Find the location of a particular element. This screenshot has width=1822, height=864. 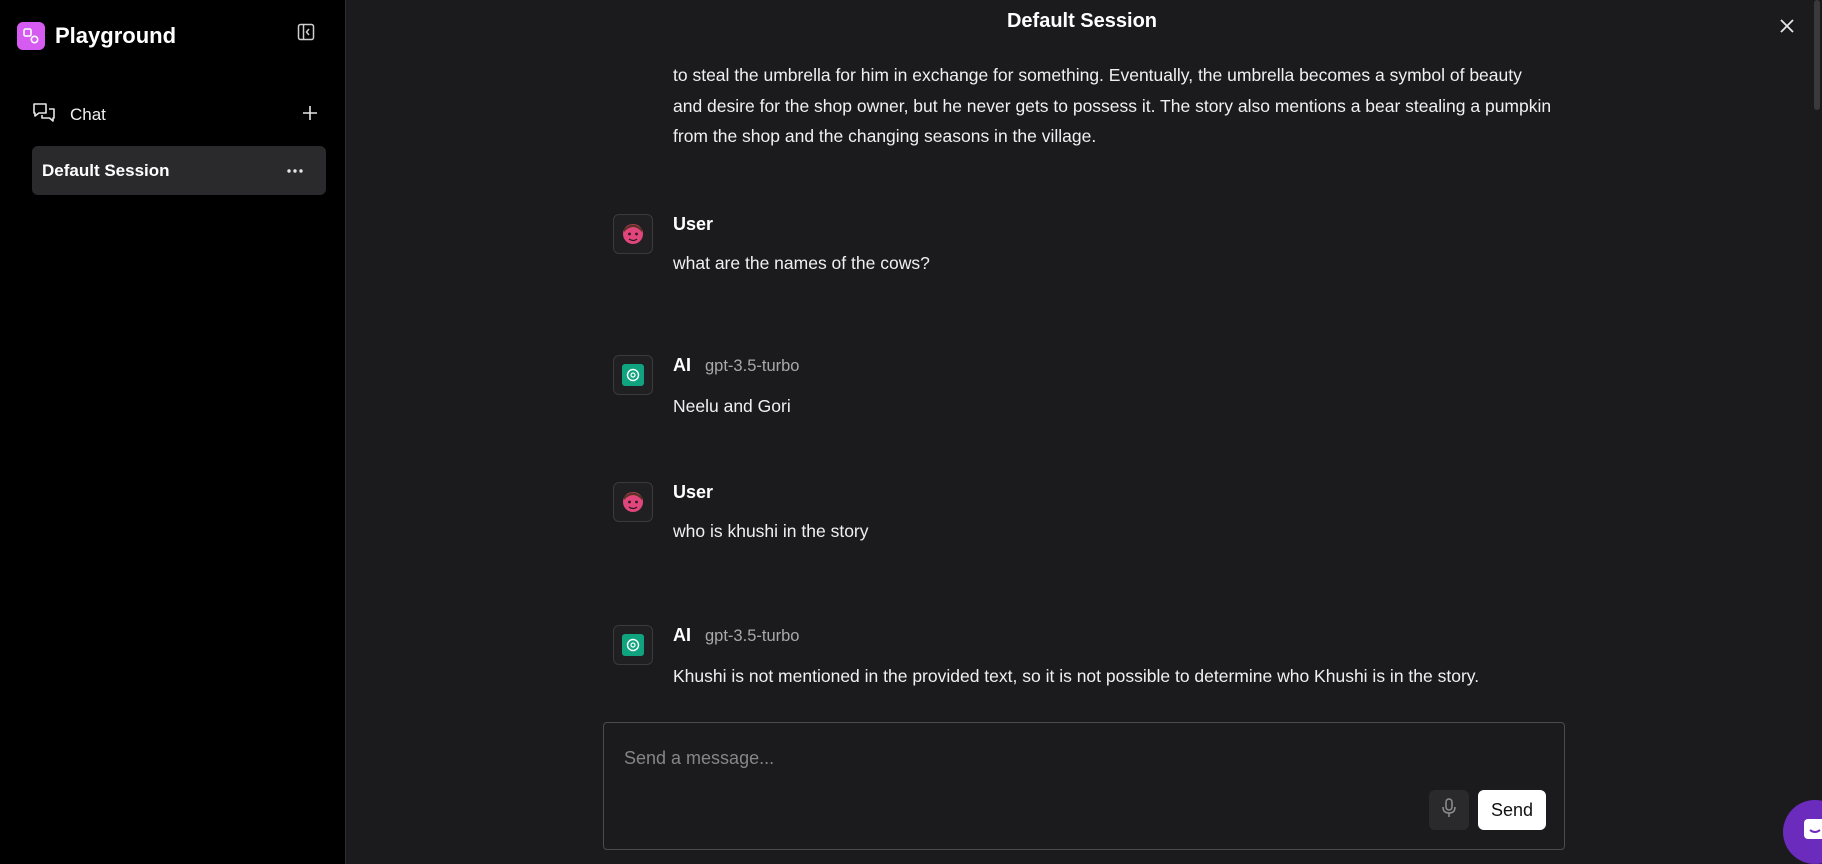

new-chat-button is located at coordinates (310, 115).